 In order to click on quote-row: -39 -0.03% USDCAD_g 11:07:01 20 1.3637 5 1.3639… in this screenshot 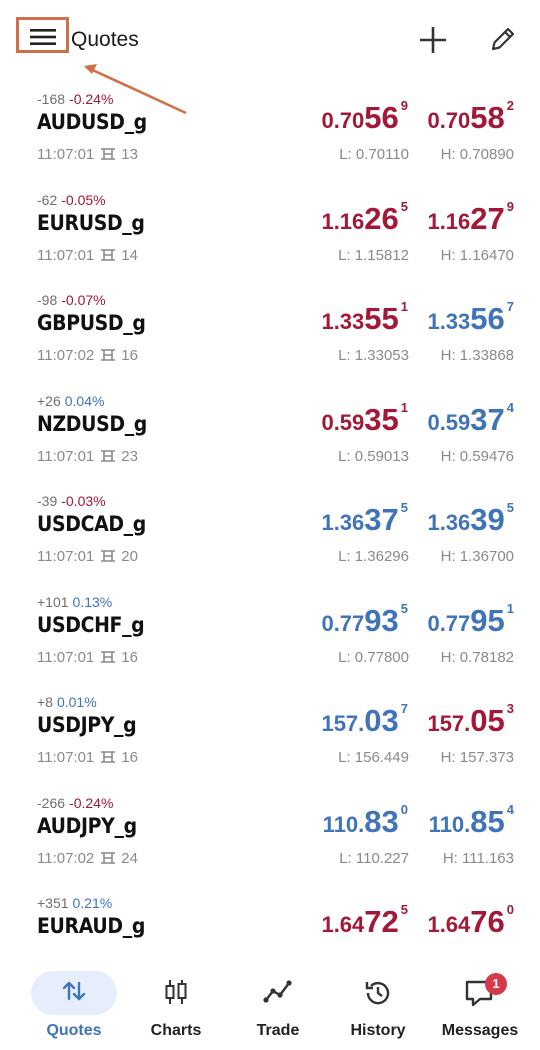, I will do `click(270, 540)`.